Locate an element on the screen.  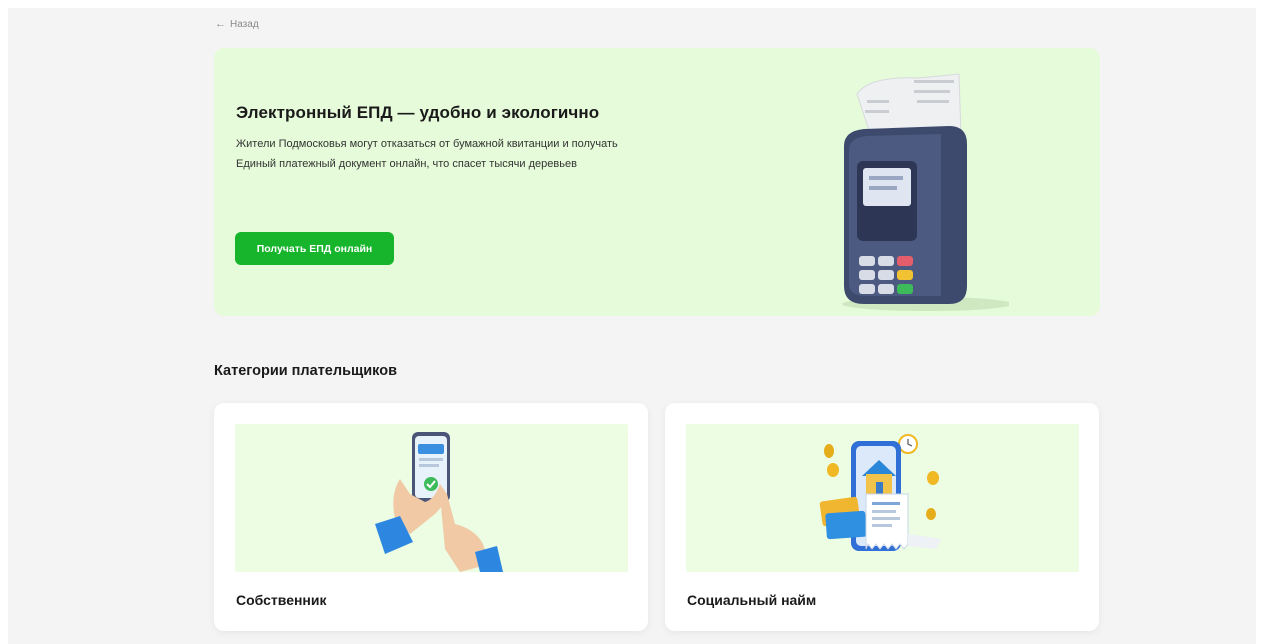
back-link: ← Назад is located at coordinates (237, 24).